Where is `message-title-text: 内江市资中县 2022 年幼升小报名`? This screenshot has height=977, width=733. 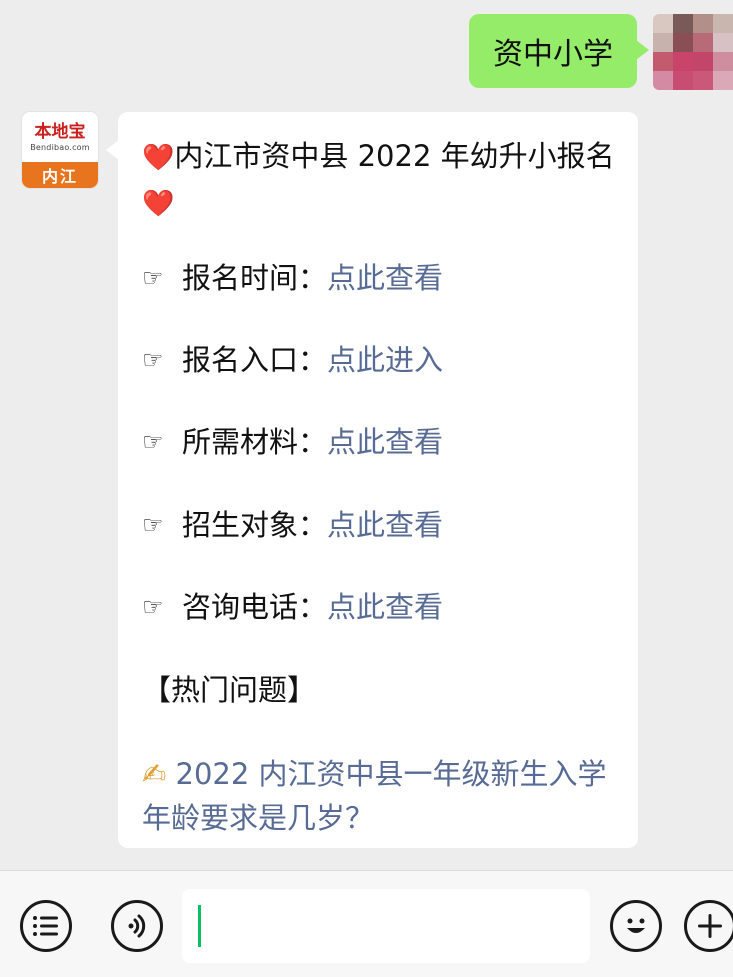
message-title-text: 内江市资中县 2022 年幼升小报名 is located at coordinates (394, 156).